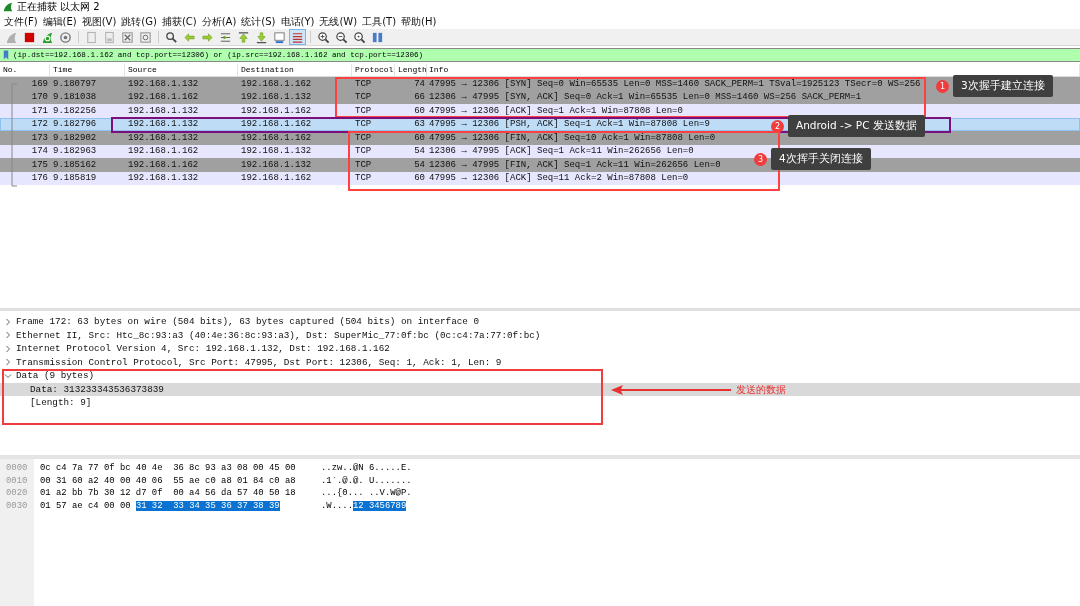 This screenshot has height=606, width=1080. I want to click on menu-item: 电话(Y), so click(297, 21).